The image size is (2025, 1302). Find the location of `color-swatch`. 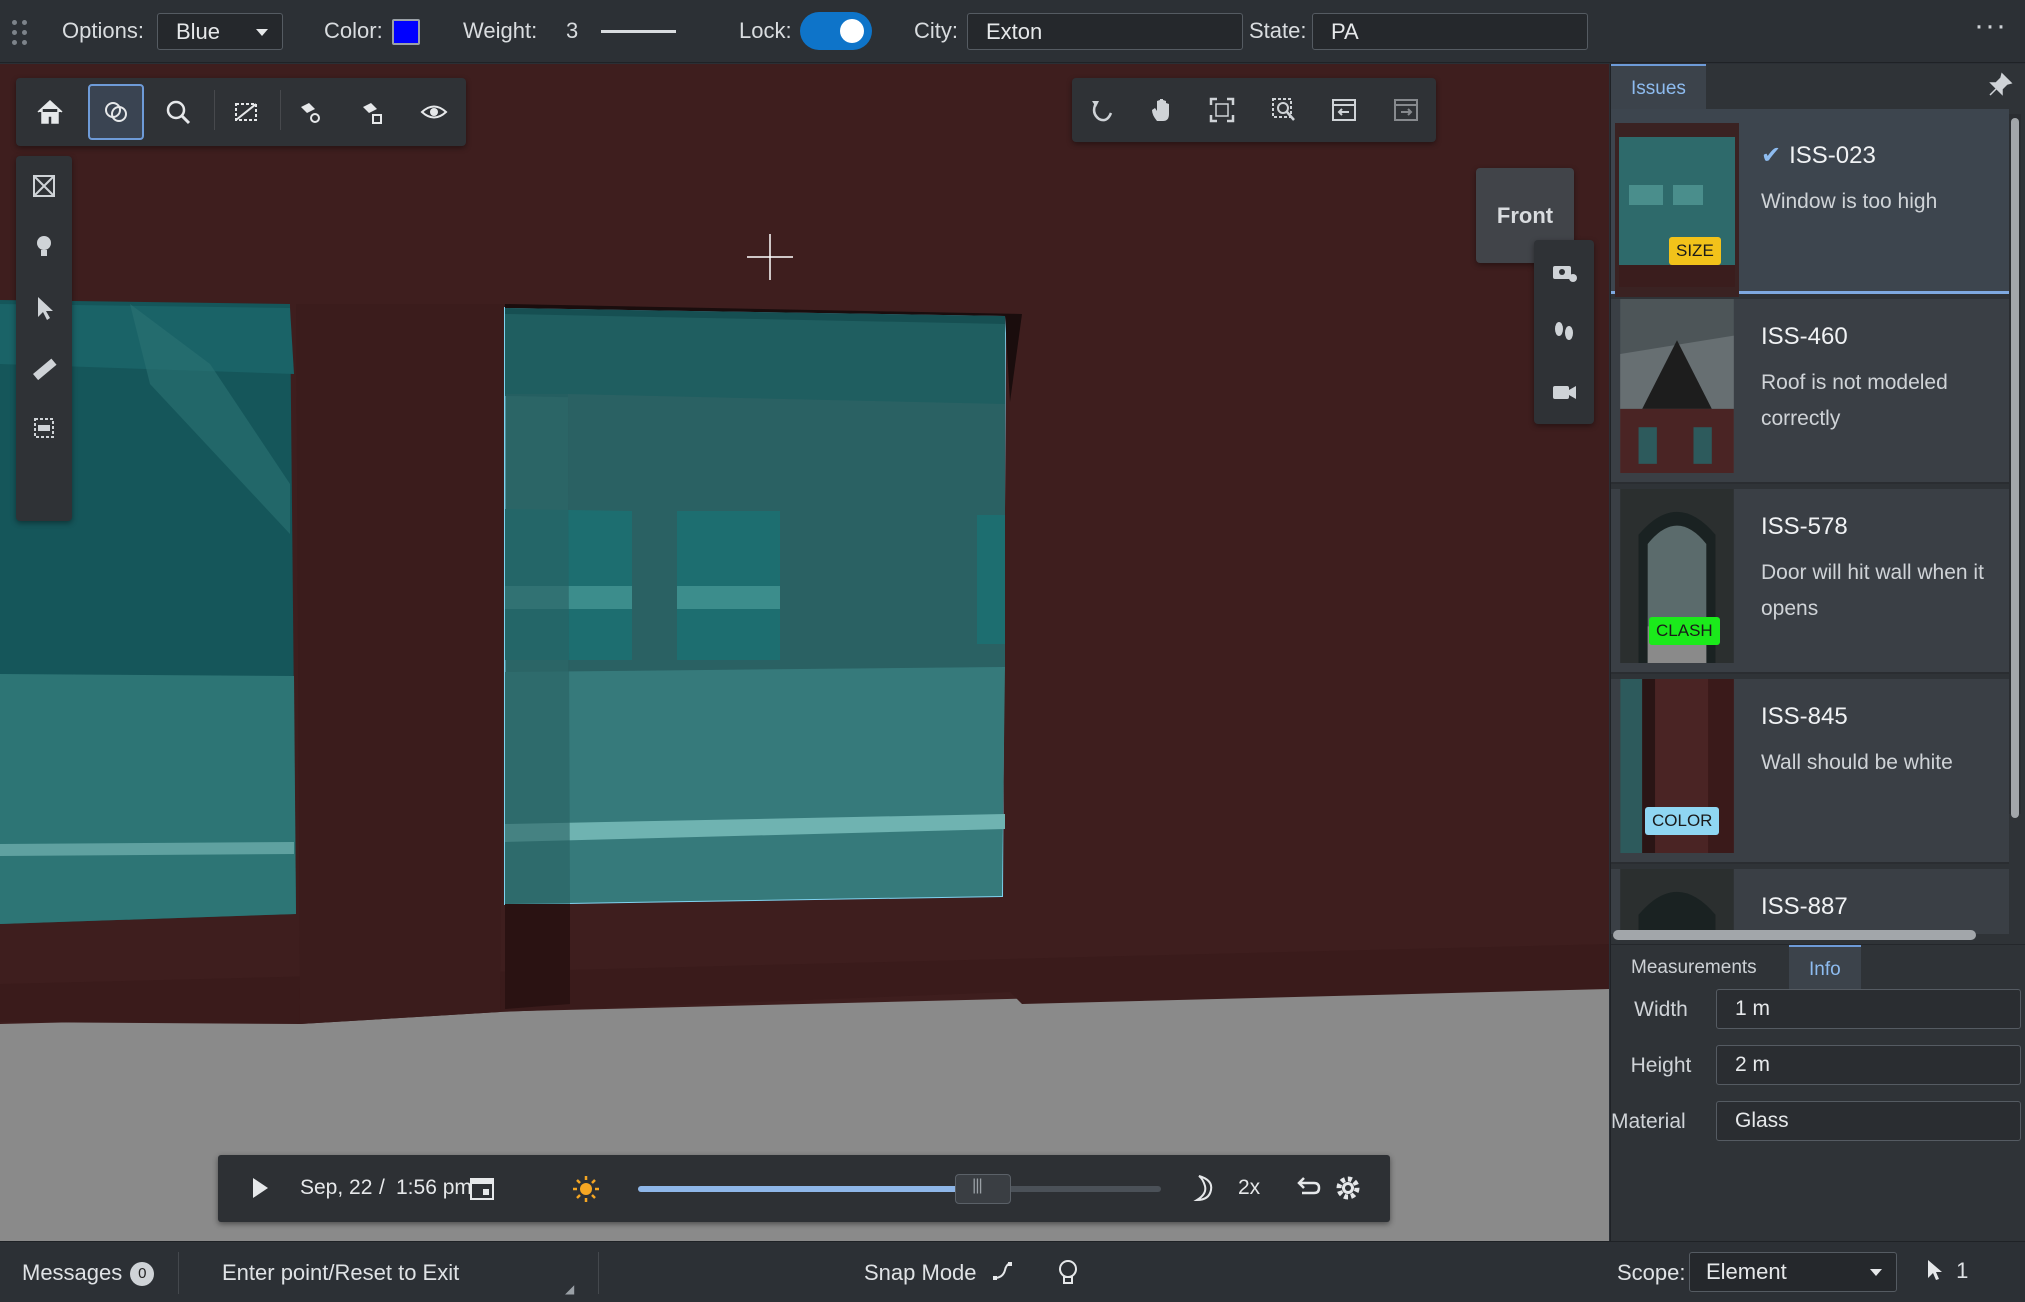

color-swatch is located at coordinates (406, 32).